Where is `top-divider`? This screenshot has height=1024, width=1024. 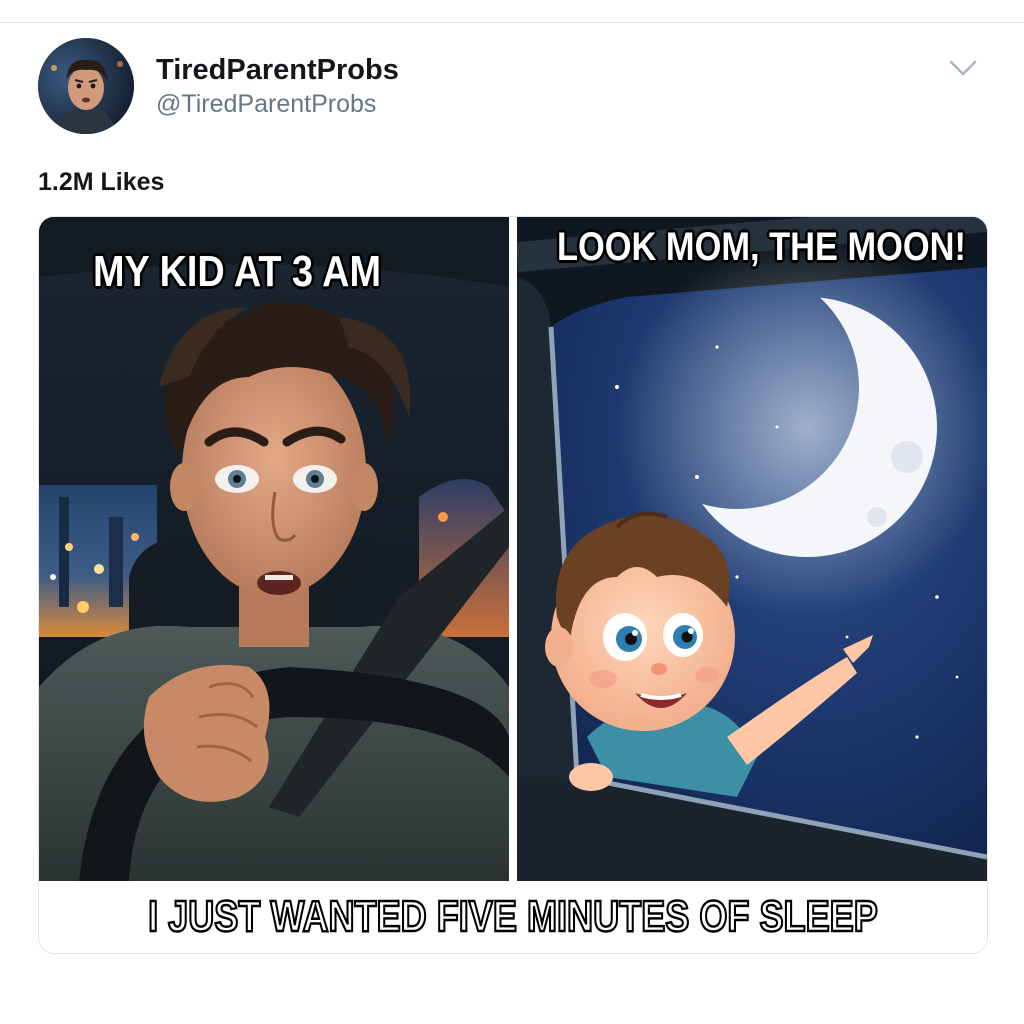 top-divider is located at coordinates (512, 22).